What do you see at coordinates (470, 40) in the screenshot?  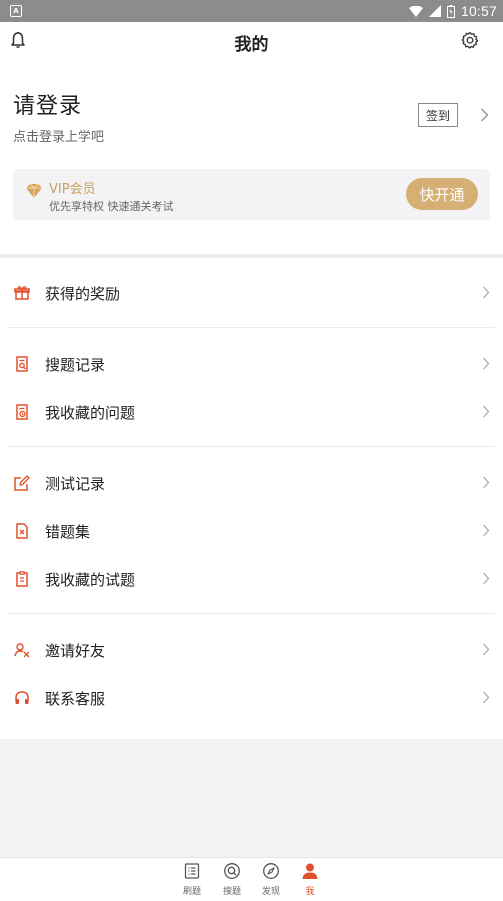 I see `gear-icon` at bounding box center [470, 40].